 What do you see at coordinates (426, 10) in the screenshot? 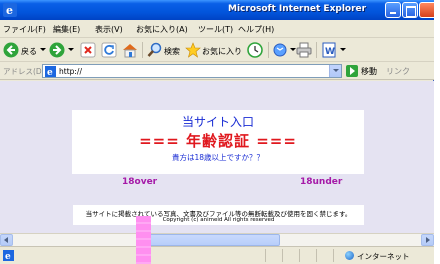
I see `close-button` at bounding box center [426, 10].